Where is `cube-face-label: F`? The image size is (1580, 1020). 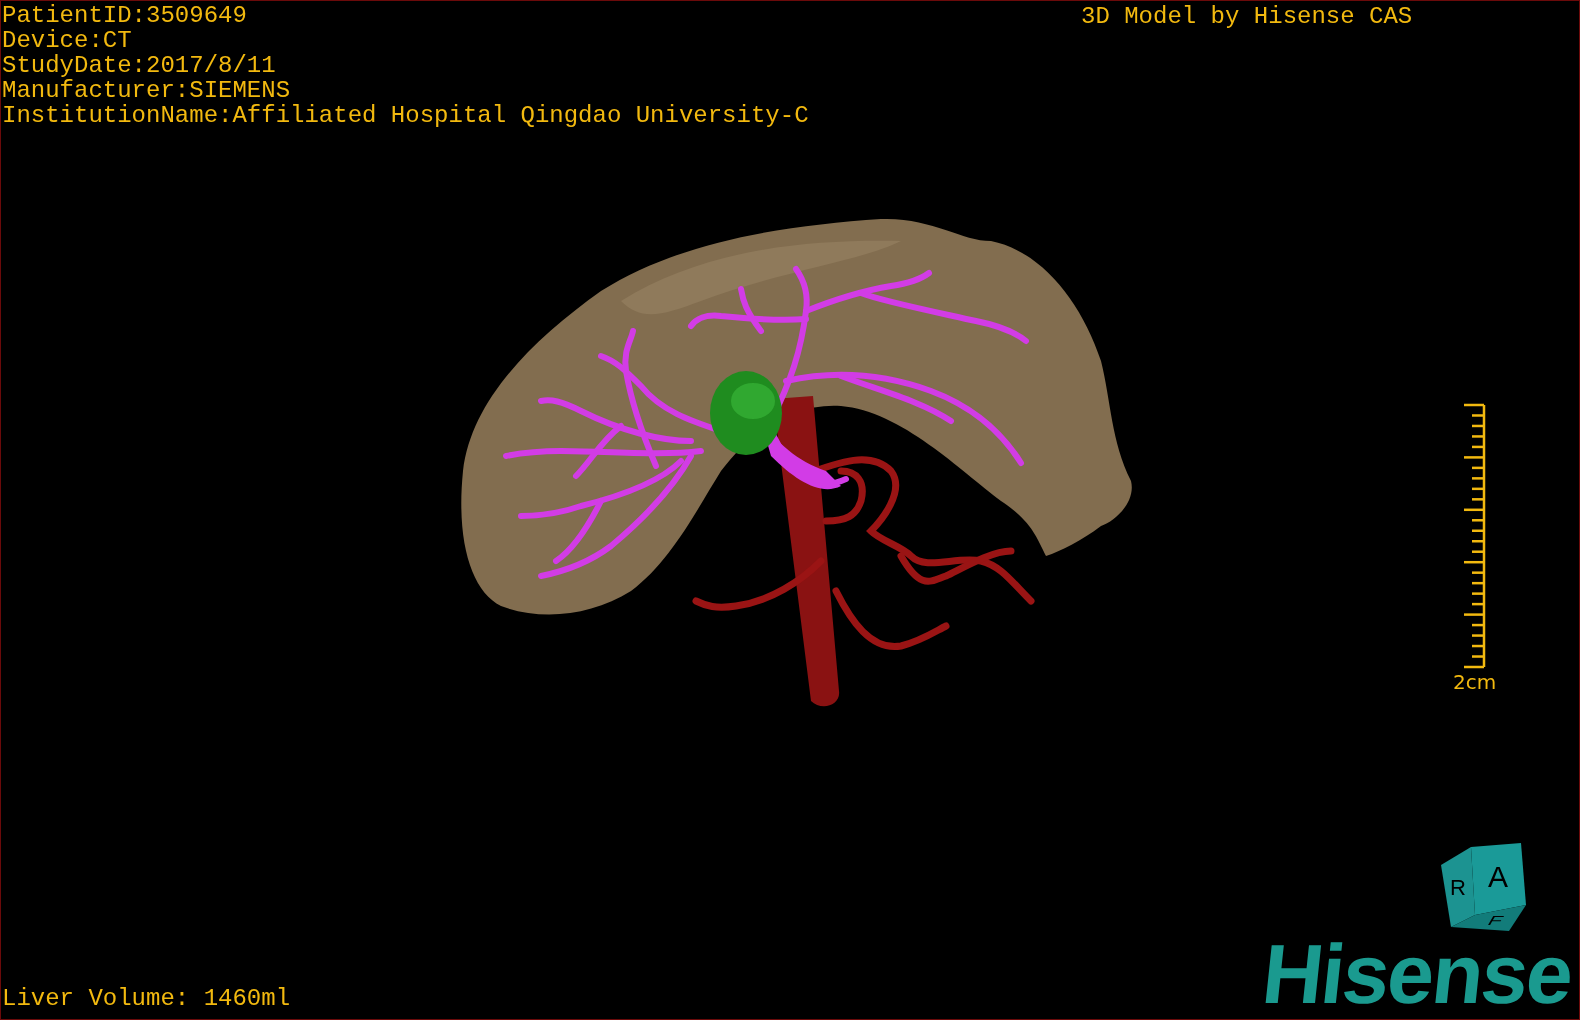
cube-face-label: F is located at coordinates (1495, 920).